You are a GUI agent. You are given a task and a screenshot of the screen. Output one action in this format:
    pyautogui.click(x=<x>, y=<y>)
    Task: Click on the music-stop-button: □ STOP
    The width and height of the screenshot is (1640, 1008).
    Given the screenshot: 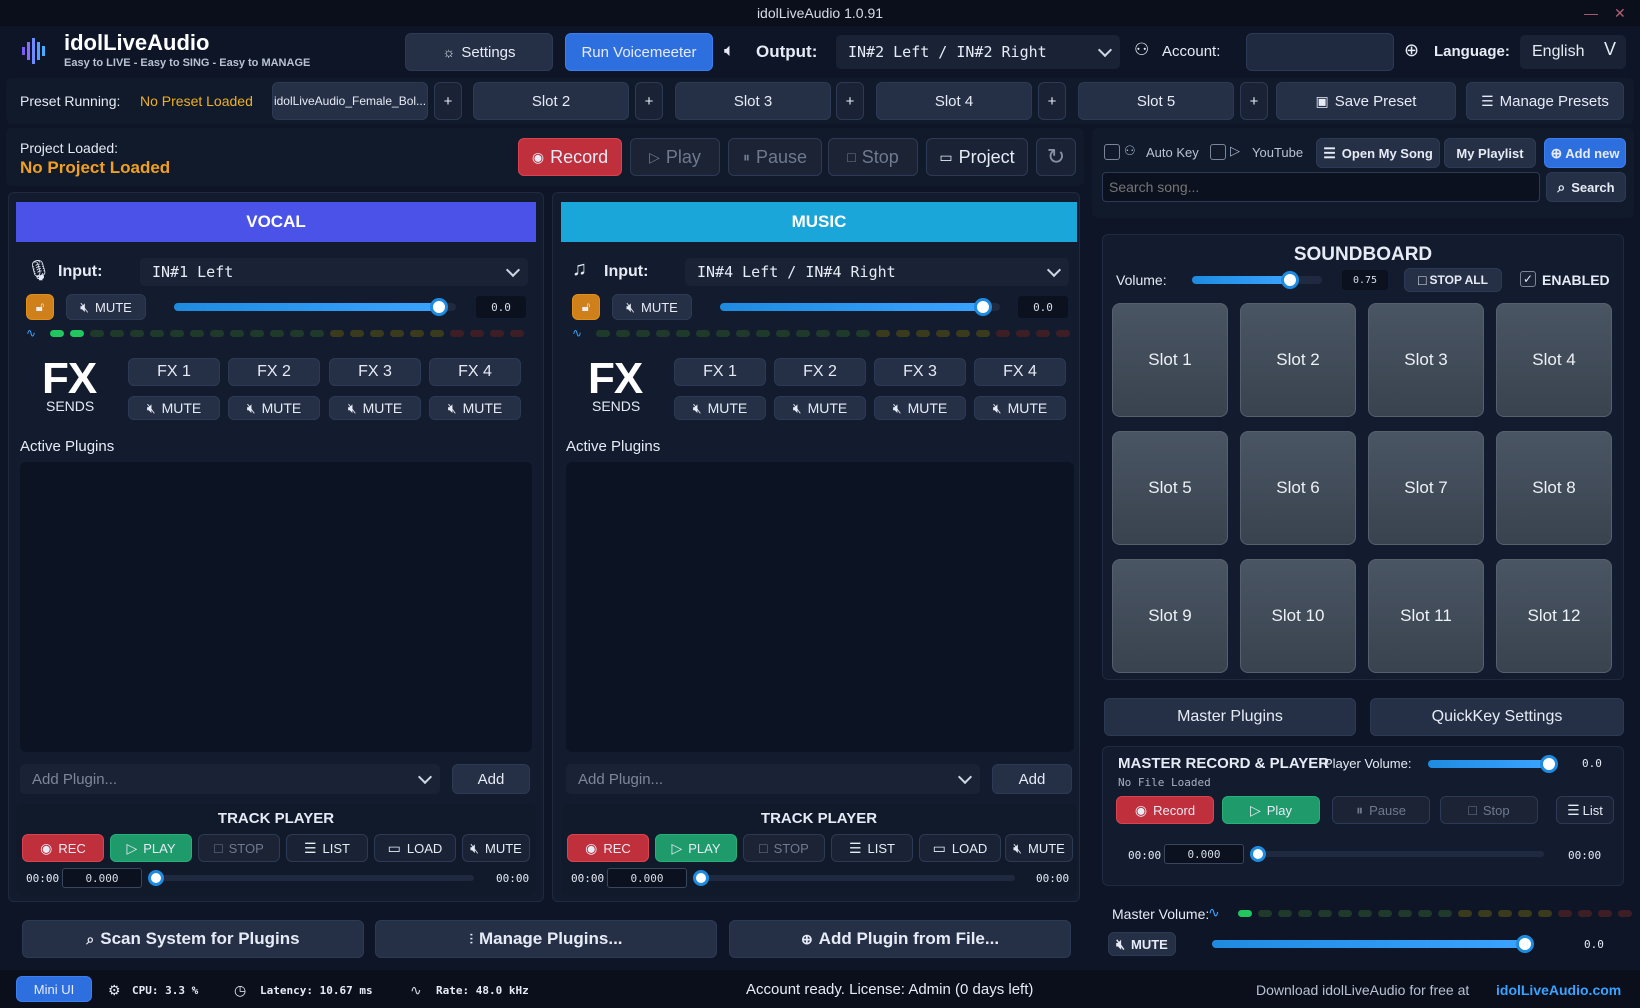 What is the action you would take?
    pyautogui.click(x=784, y=848)
    